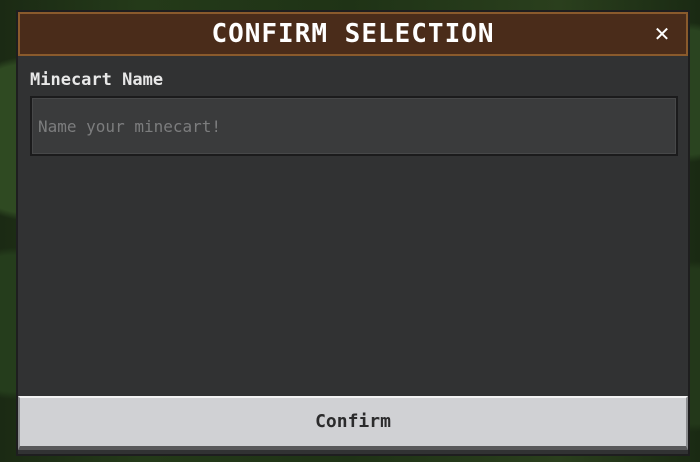 The height and width of the screenshot is (462, 700). I want to click on minecart-name-input, so click(354, 126).